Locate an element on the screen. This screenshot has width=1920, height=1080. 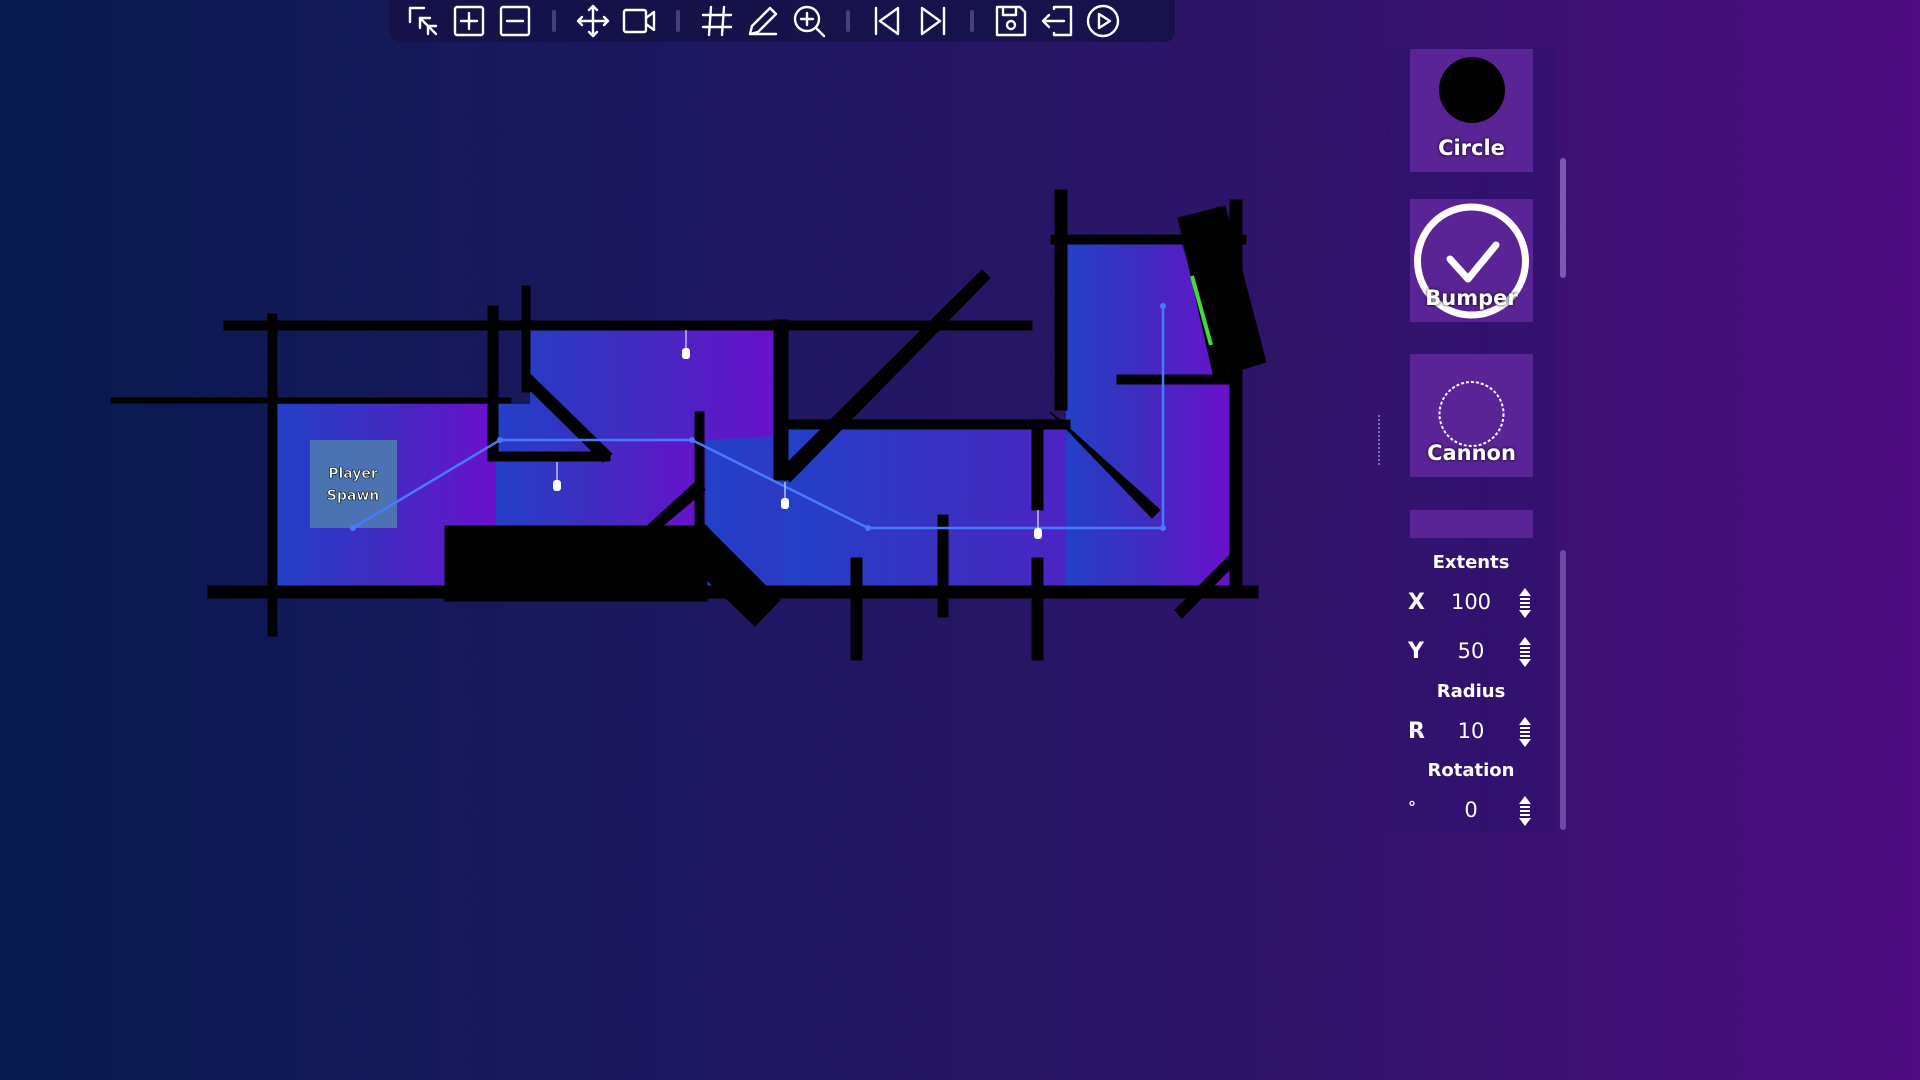
skip-back-icon is located at coordinates (887, 21).